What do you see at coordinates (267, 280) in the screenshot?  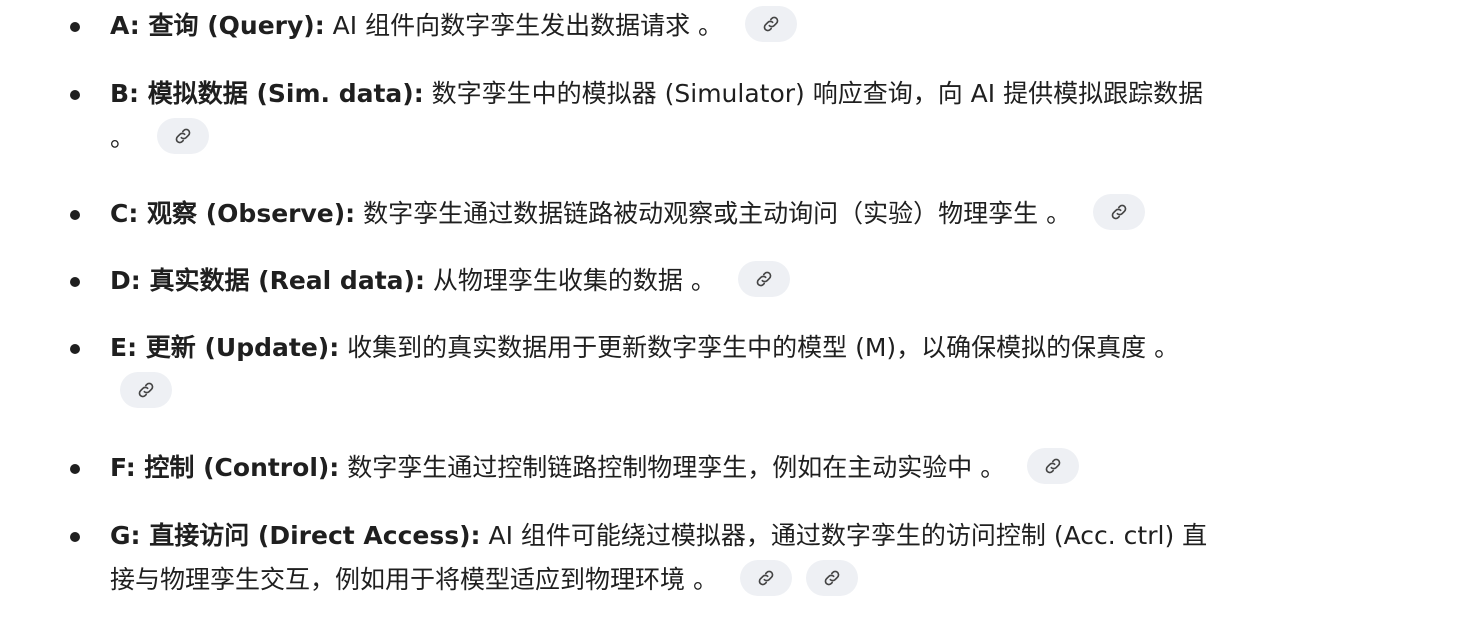 I see `item-heading: D: 真实数据 (Real data):` at bounding box center [267, 280].